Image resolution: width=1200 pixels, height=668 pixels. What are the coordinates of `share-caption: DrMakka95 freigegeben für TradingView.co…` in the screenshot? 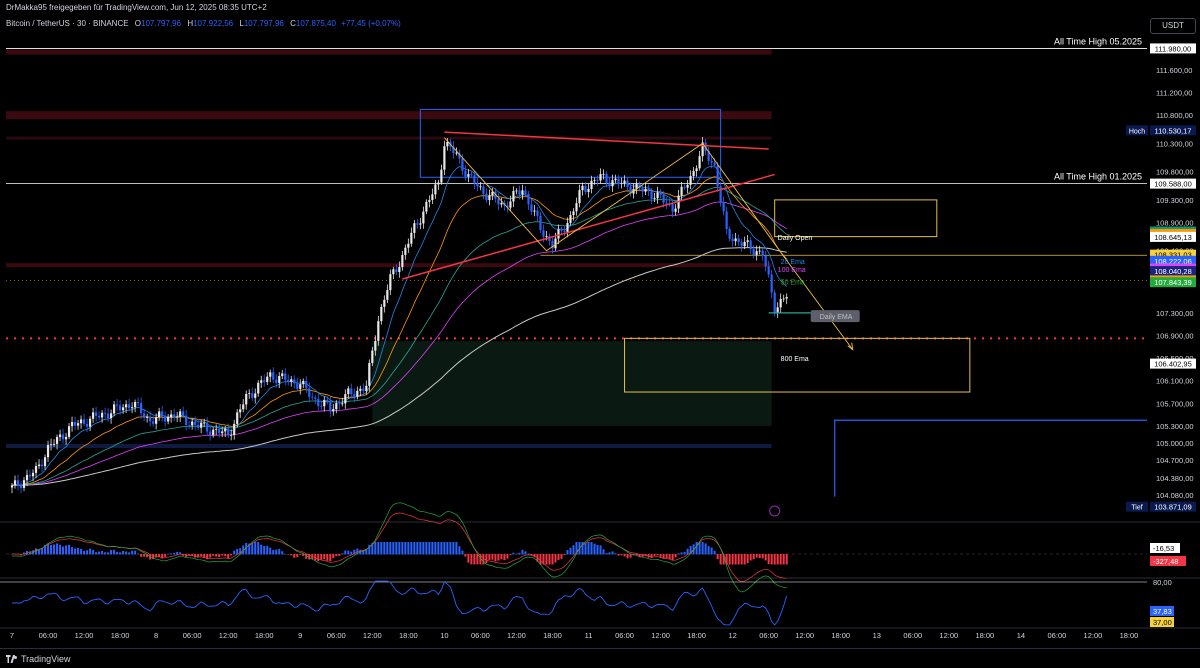 It's located at (136, 7).